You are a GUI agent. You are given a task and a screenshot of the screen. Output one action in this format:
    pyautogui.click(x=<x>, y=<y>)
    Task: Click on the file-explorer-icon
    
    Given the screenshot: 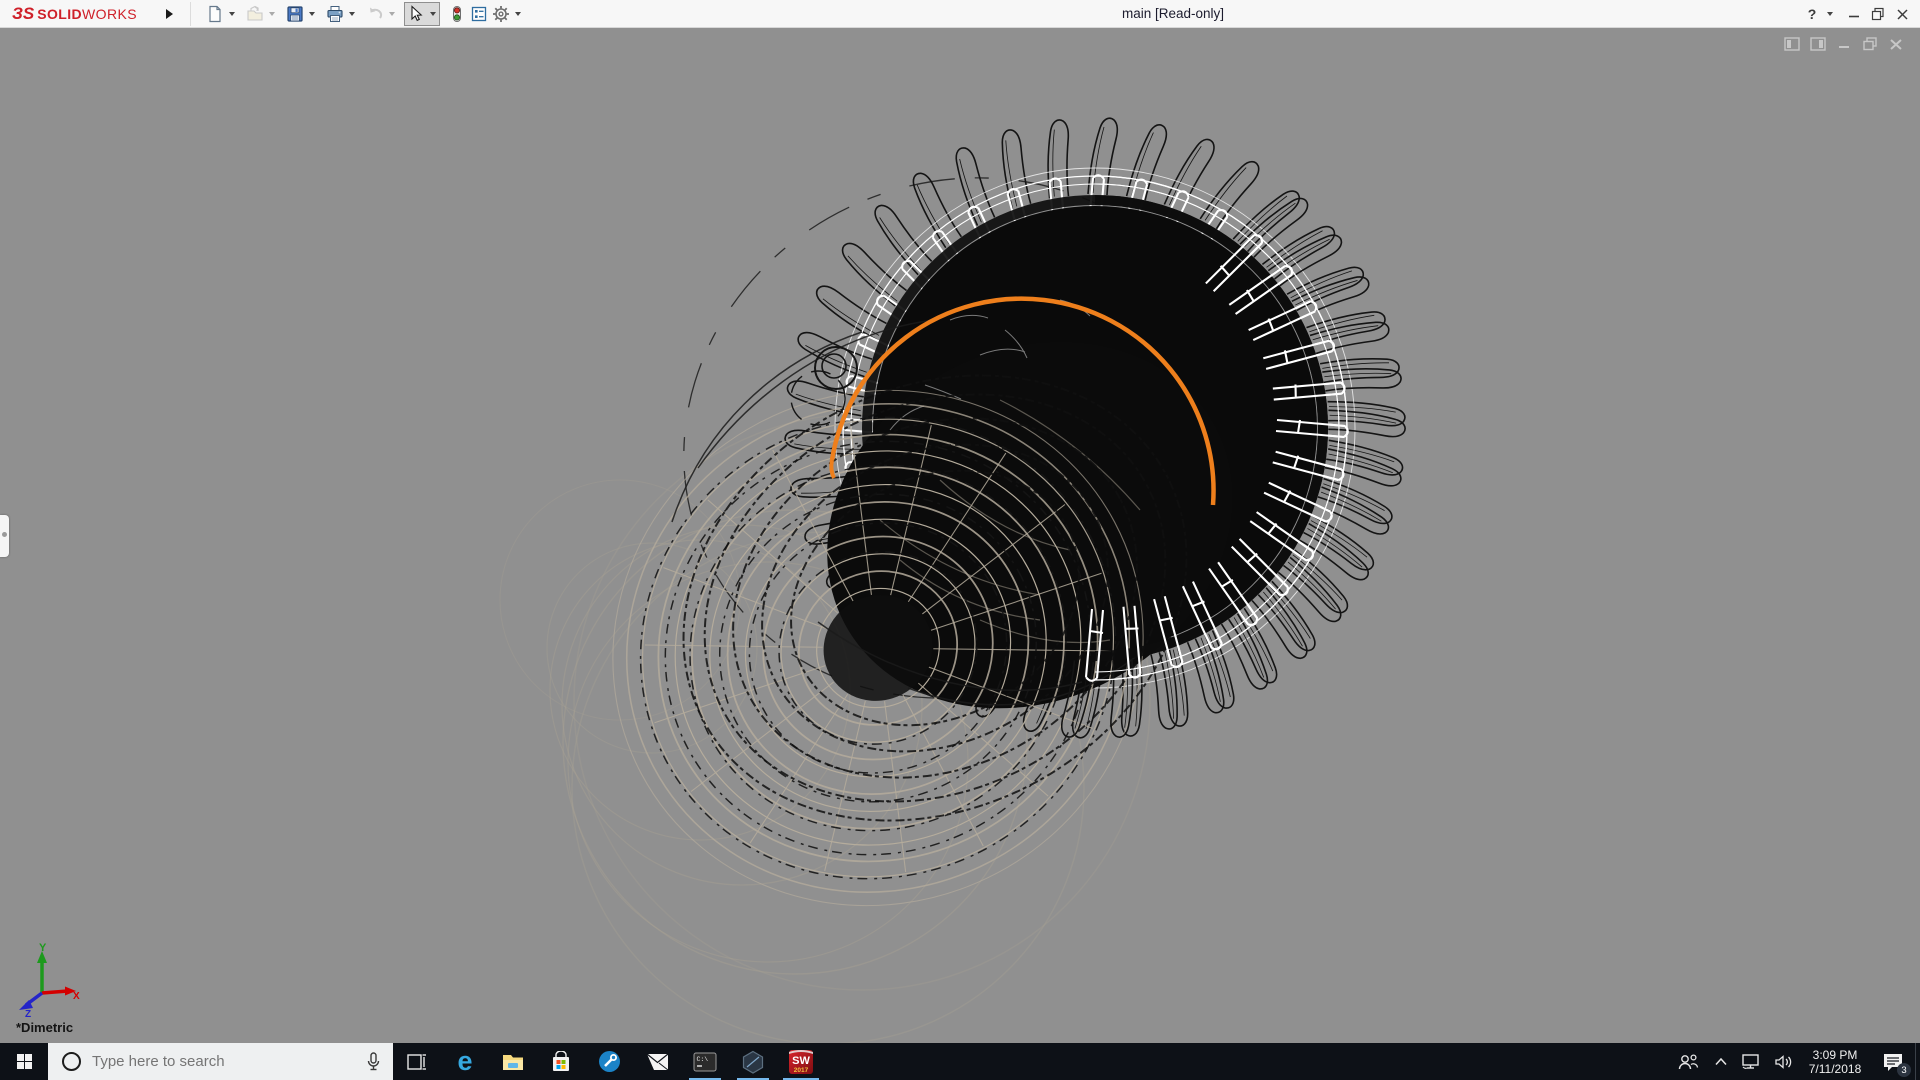 What is the action you would take?
    pyautogui.click(x=513, y=1062)
    